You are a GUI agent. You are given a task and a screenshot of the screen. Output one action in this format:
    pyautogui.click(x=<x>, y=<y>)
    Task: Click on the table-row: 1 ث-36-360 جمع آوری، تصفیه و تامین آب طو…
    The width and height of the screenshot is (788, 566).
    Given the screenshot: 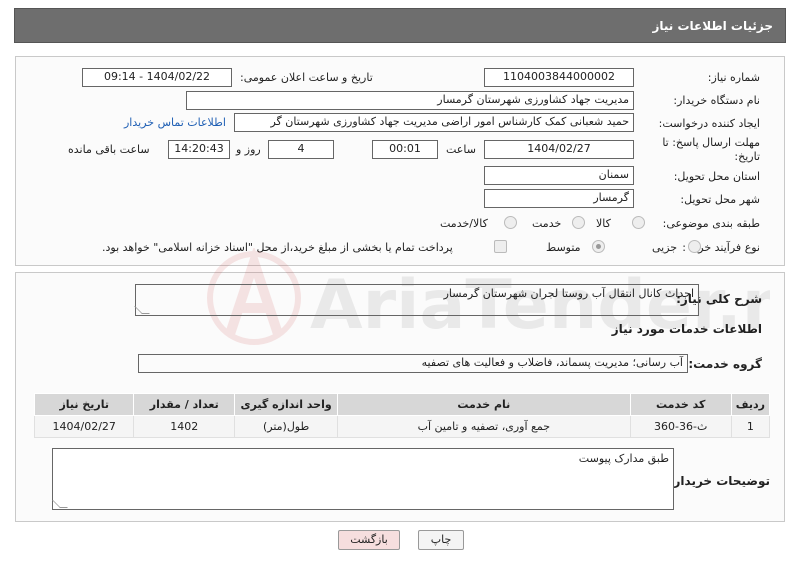 What is the action you would take?
    pyautogui.click(x=402, y=426)
    